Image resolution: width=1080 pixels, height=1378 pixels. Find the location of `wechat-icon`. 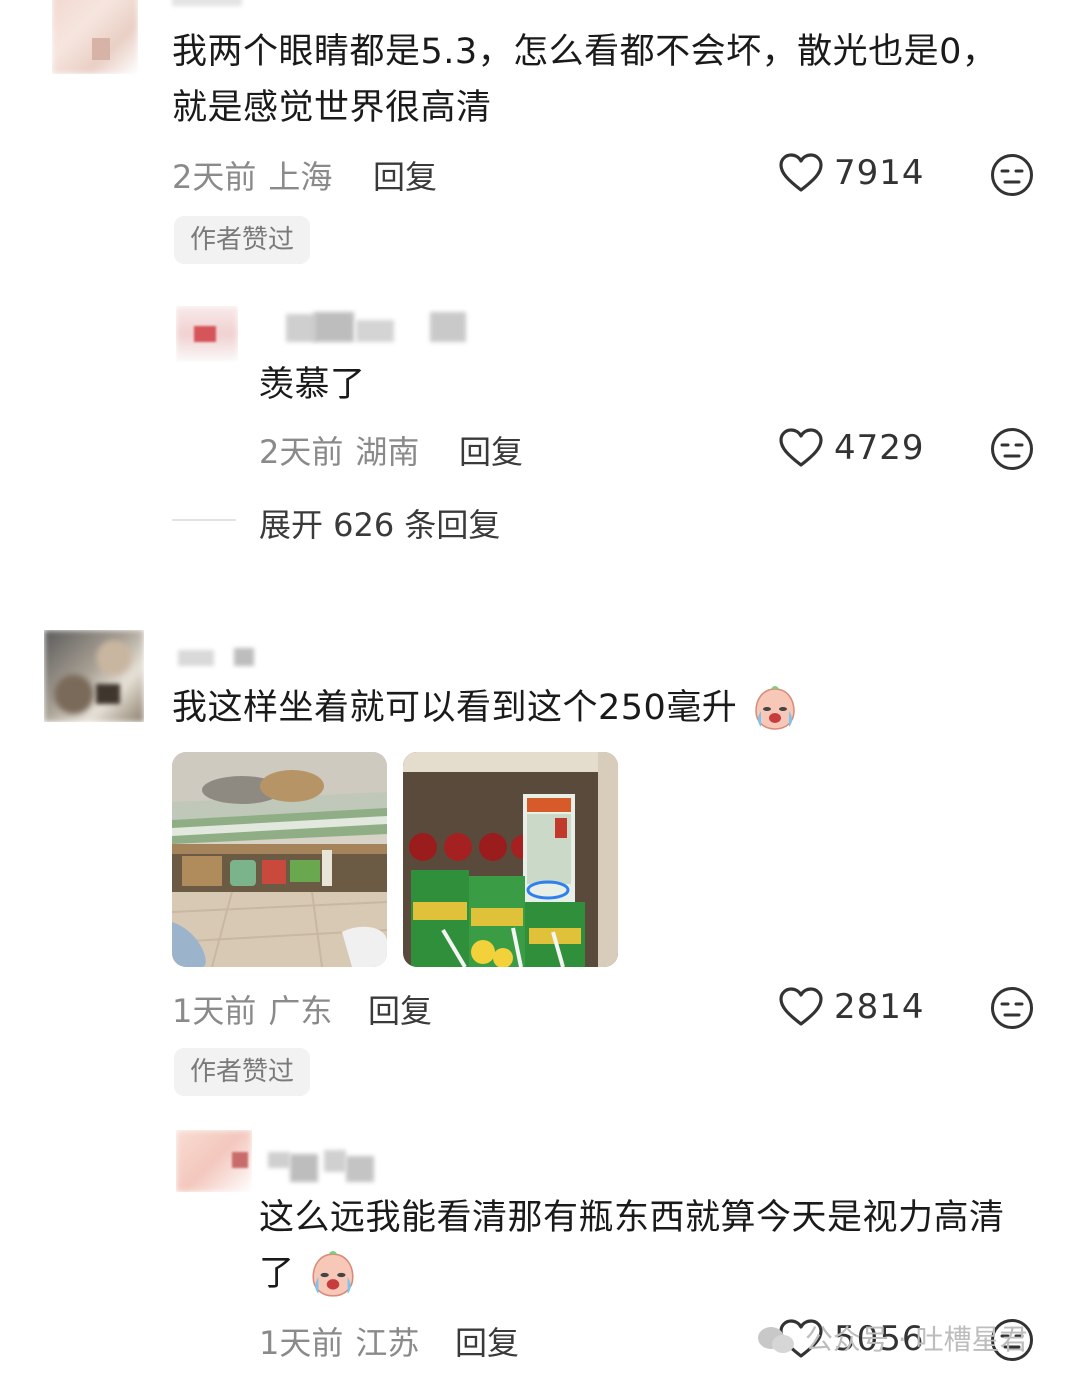

wechat-icon is located at coordinates (776, 1340).